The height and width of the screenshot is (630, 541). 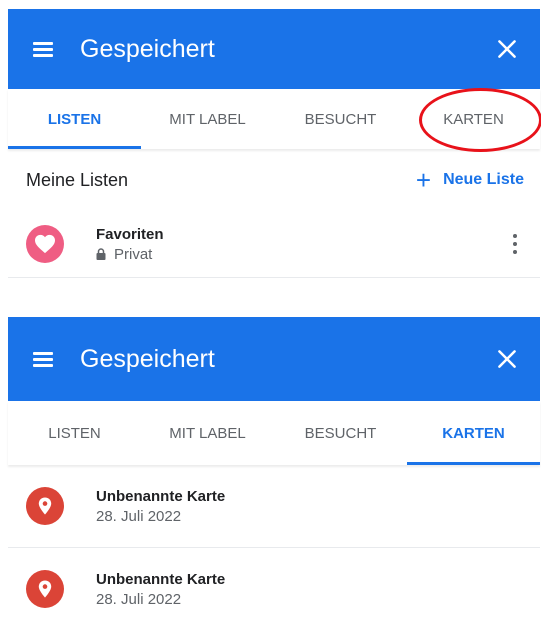 What do you see at coordinates (130, 244) in the screenshot?
I see `list-item-text: Favoriten Privat` at bounding box center [130, 244].